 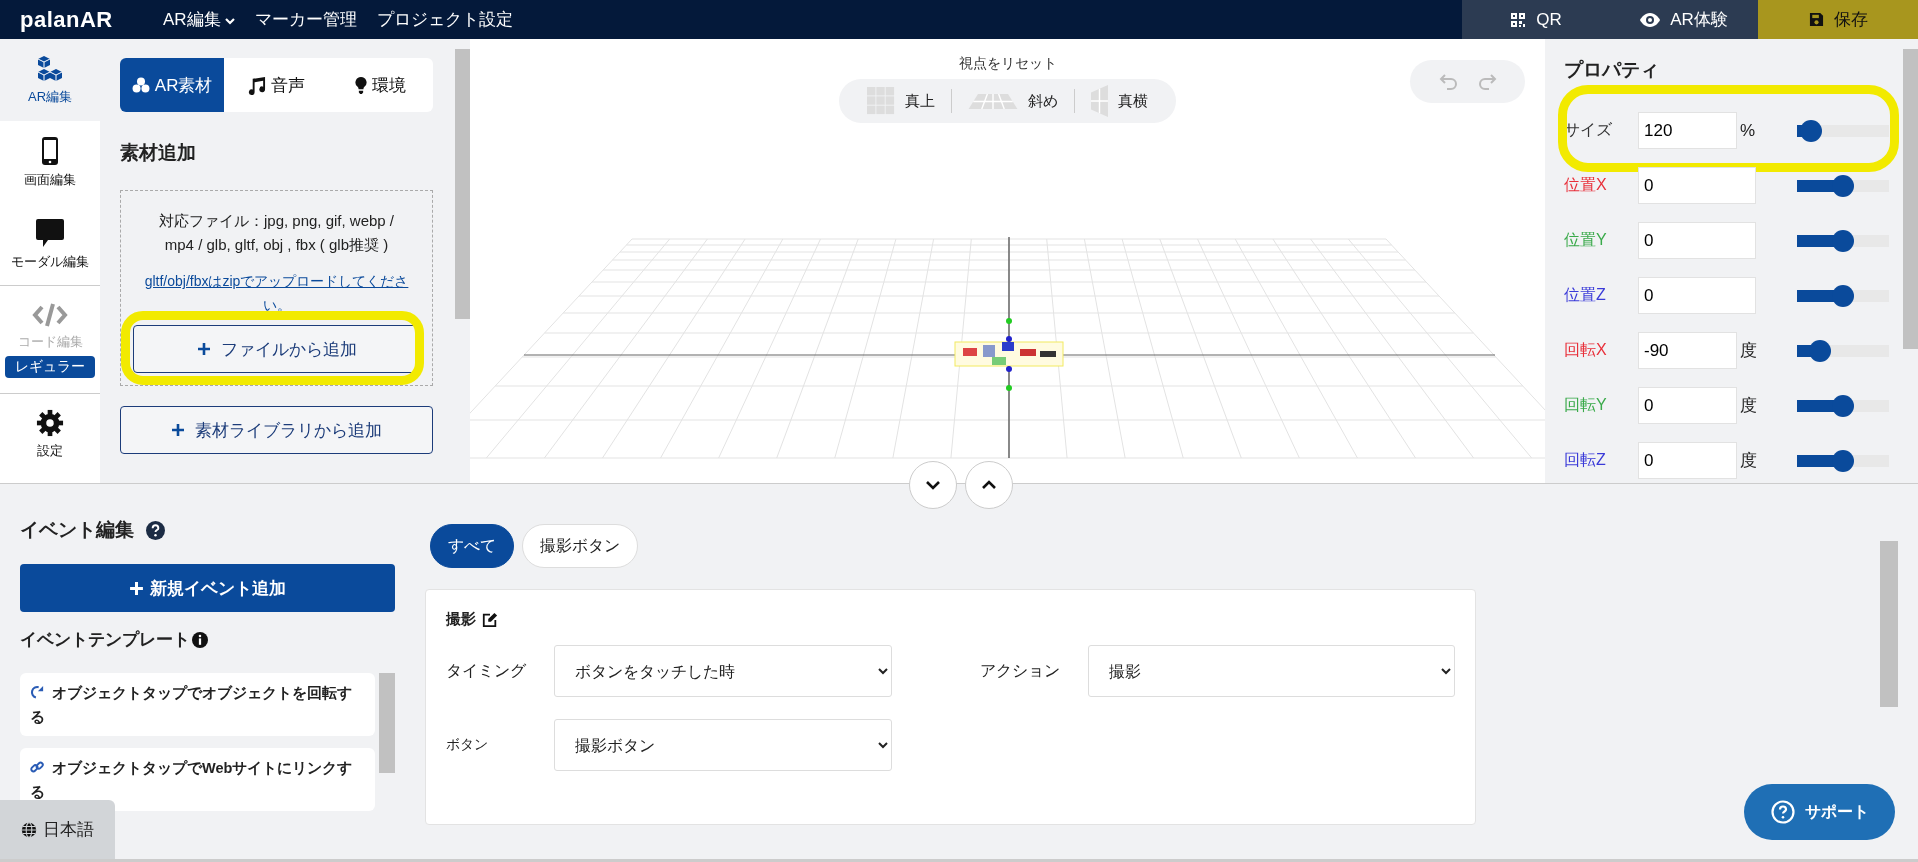 I want to click on qr-code-icon, so click(x=1518, y=19).